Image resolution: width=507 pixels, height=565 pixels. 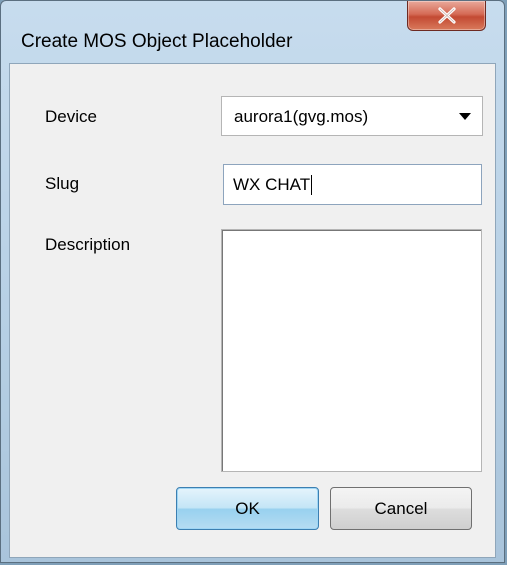 What do you see at coordinates (247, 508) in the screenshot?
I see `ok-button: OK` at bounding box center [247, 508].